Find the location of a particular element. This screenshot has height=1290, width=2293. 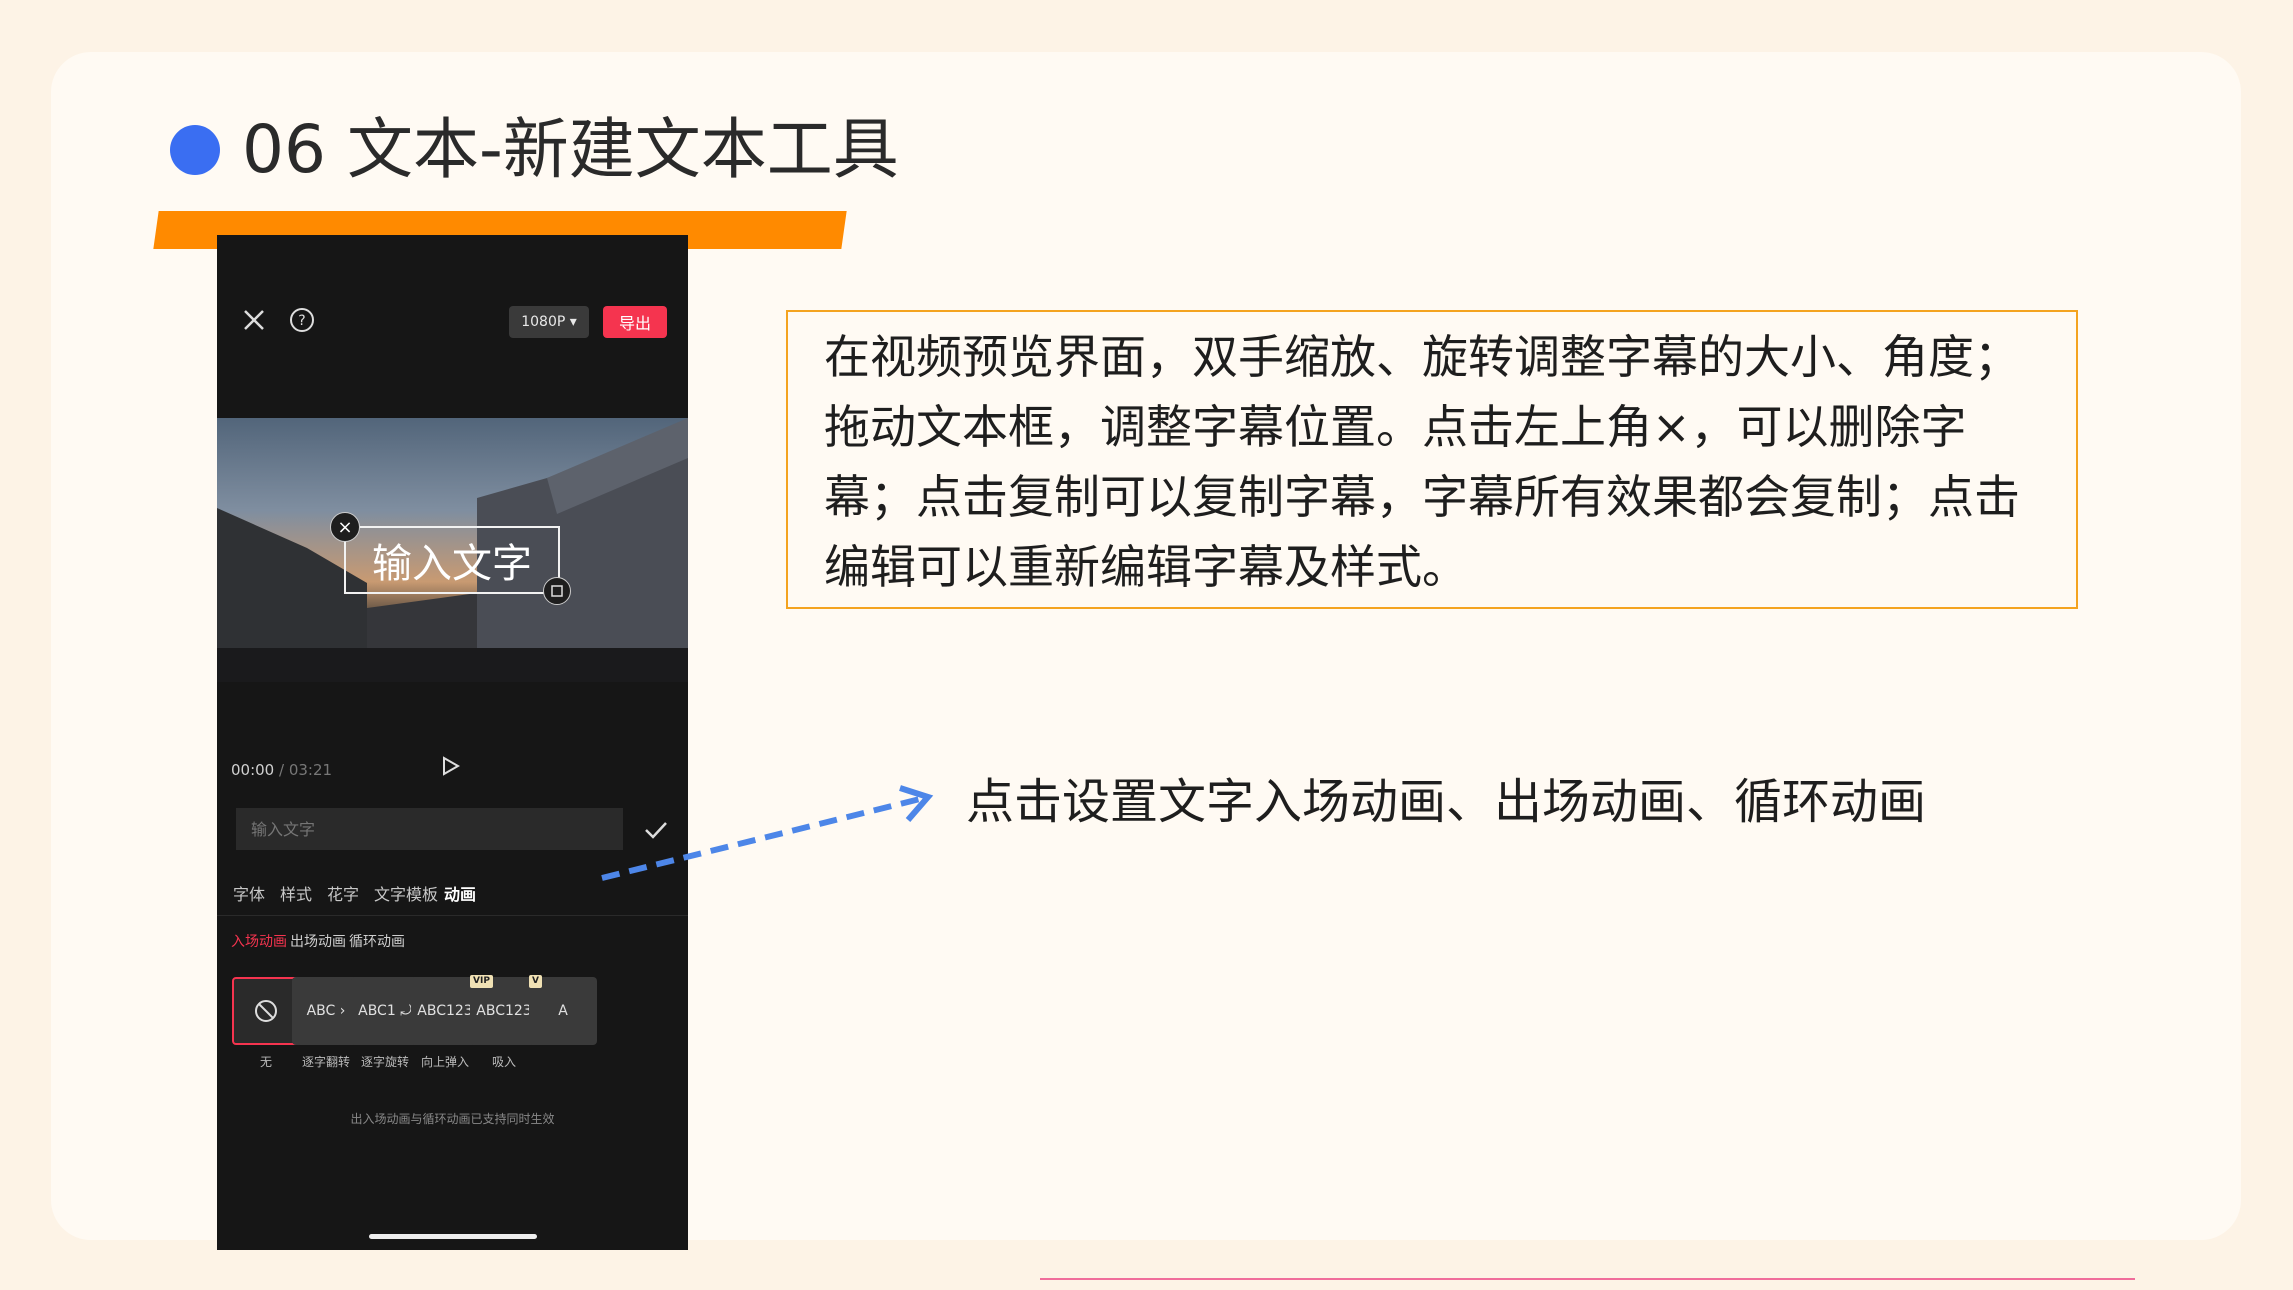

bottom-divider-line is located at coordinates (1587, 1279).